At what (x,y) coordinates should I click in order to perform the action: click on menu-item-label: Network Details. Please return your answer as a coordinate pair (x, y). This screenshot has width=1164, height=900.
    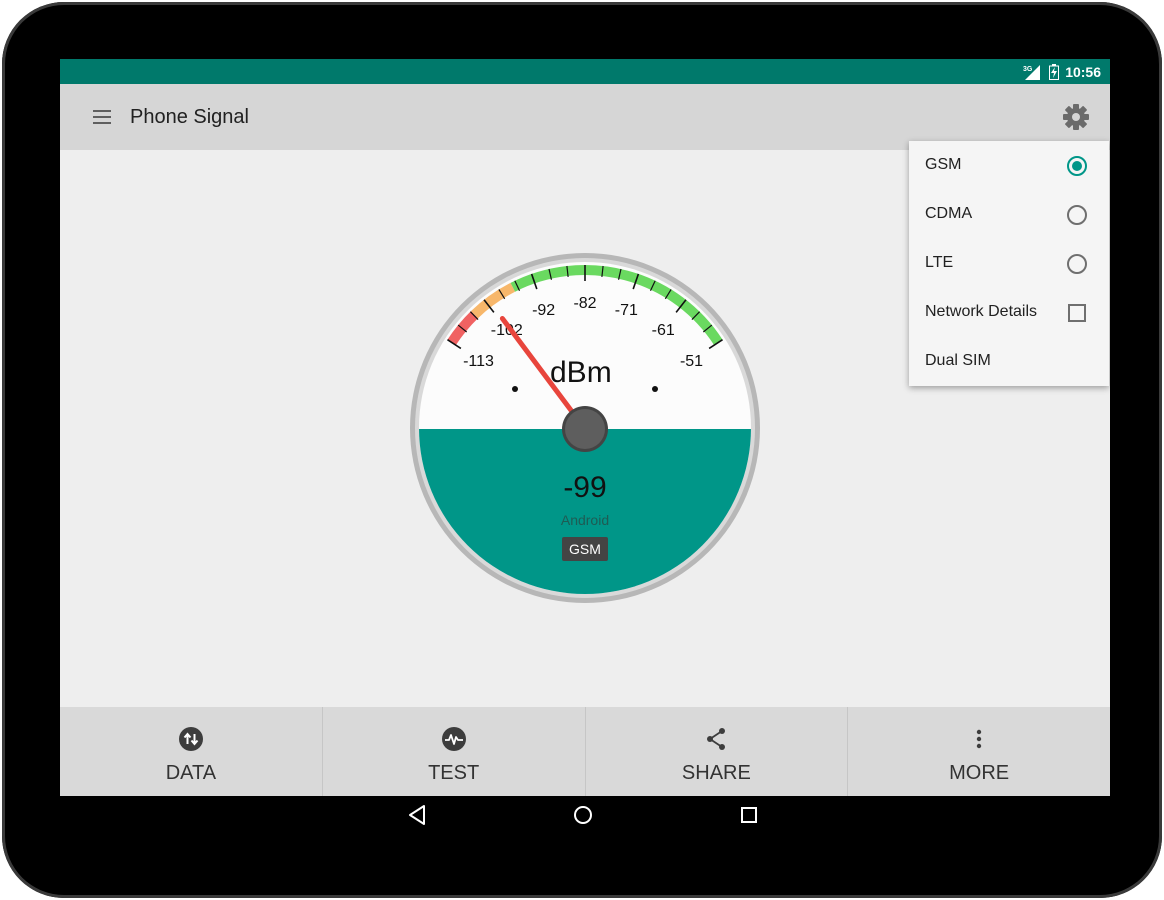
    Looking at the image, I should click on (981, 311).